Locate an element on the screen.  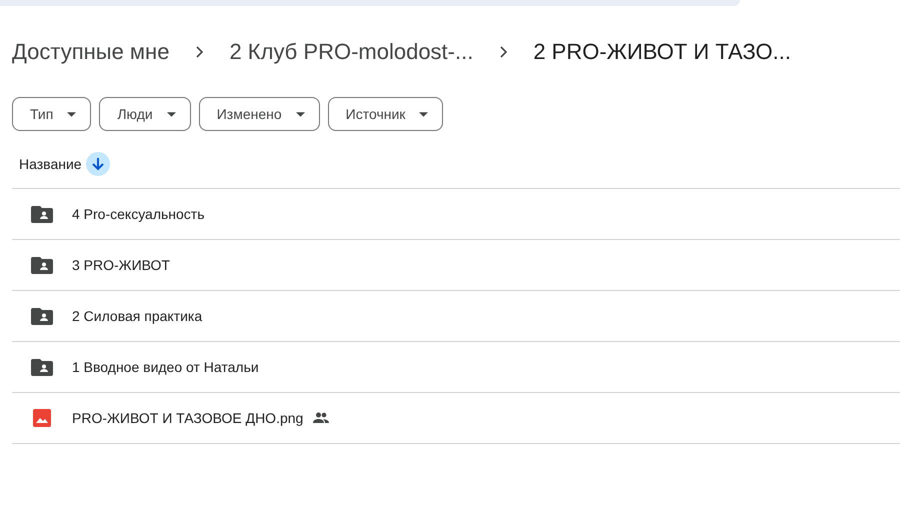
people-icon is located at coordinates (321, 418).